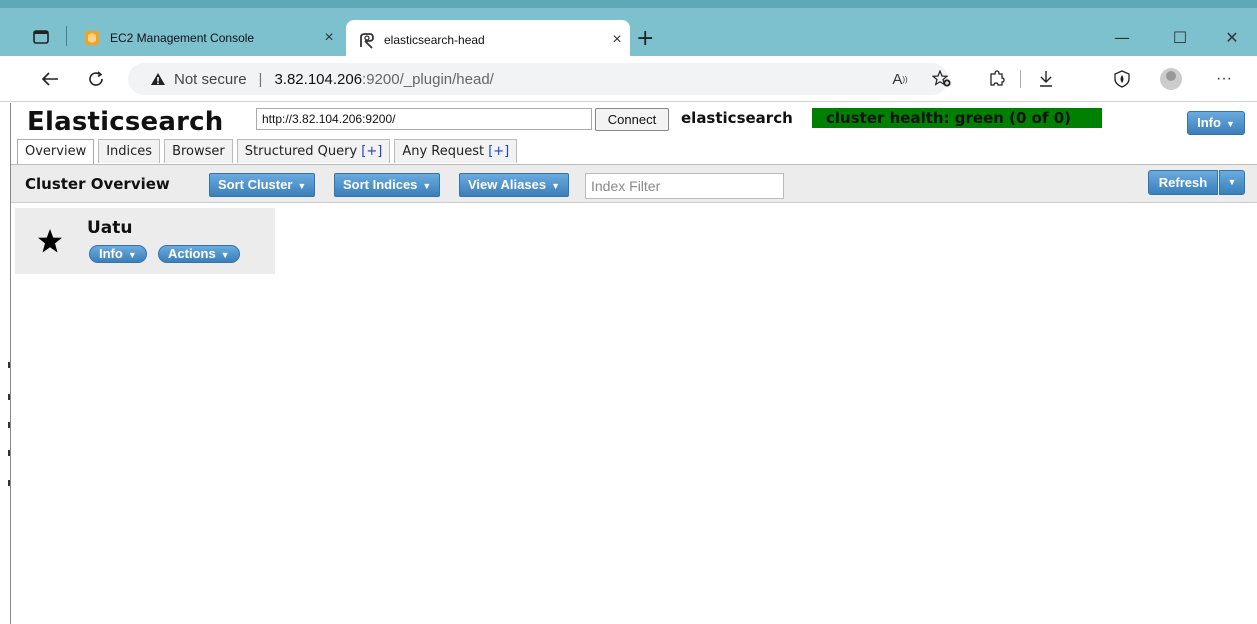  I want to click on node-actions-button: Actions ▼, so click(199, 254).